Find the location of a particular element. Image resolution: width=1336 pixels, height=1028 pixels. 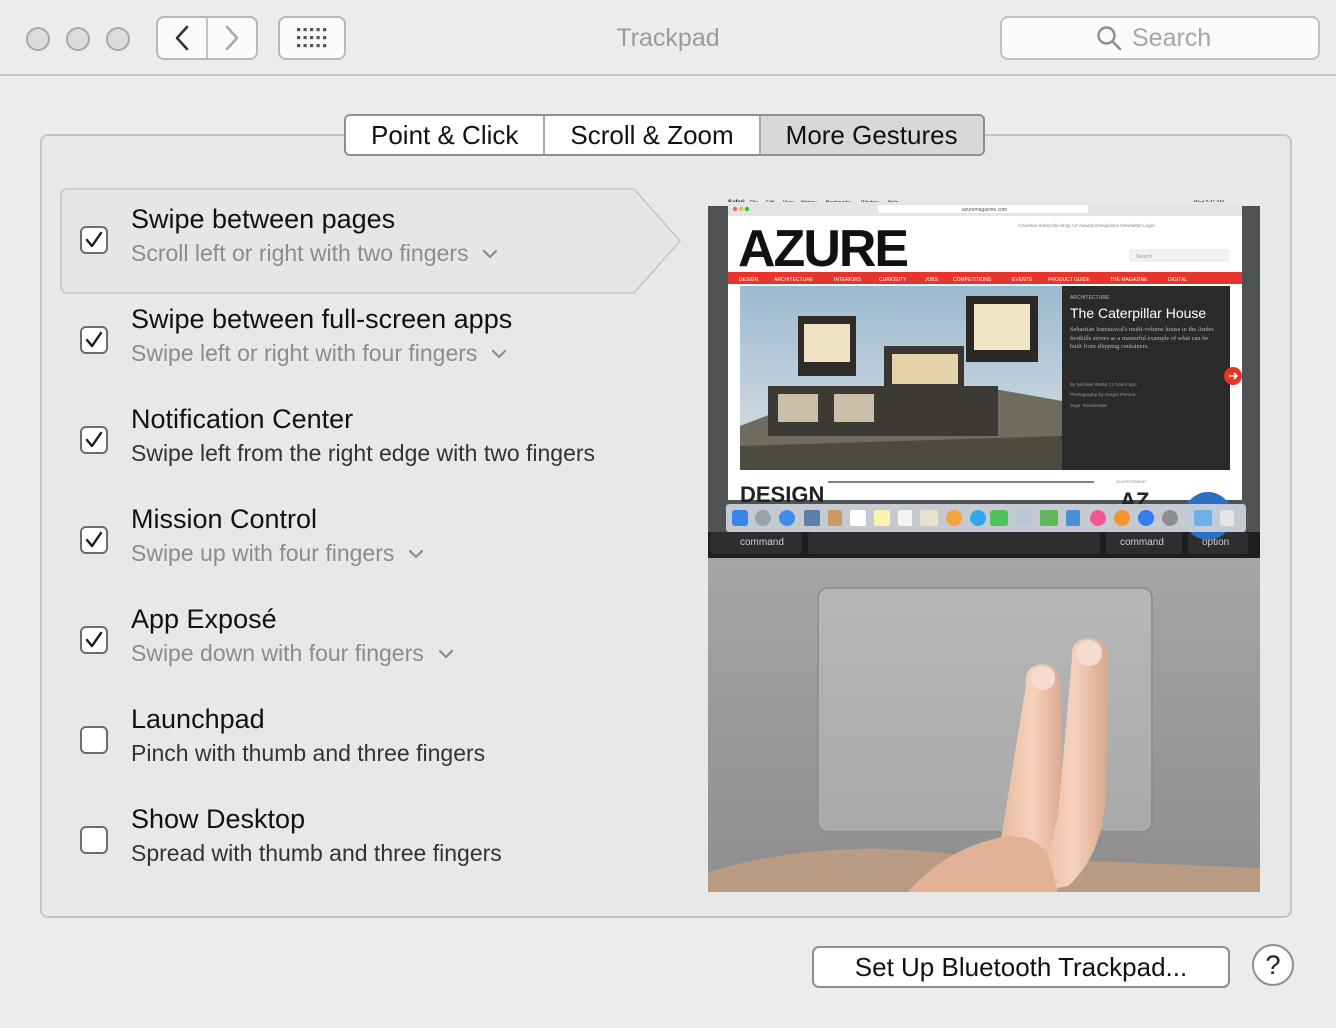

site-search: Search is located at coordinates (1144, 257).